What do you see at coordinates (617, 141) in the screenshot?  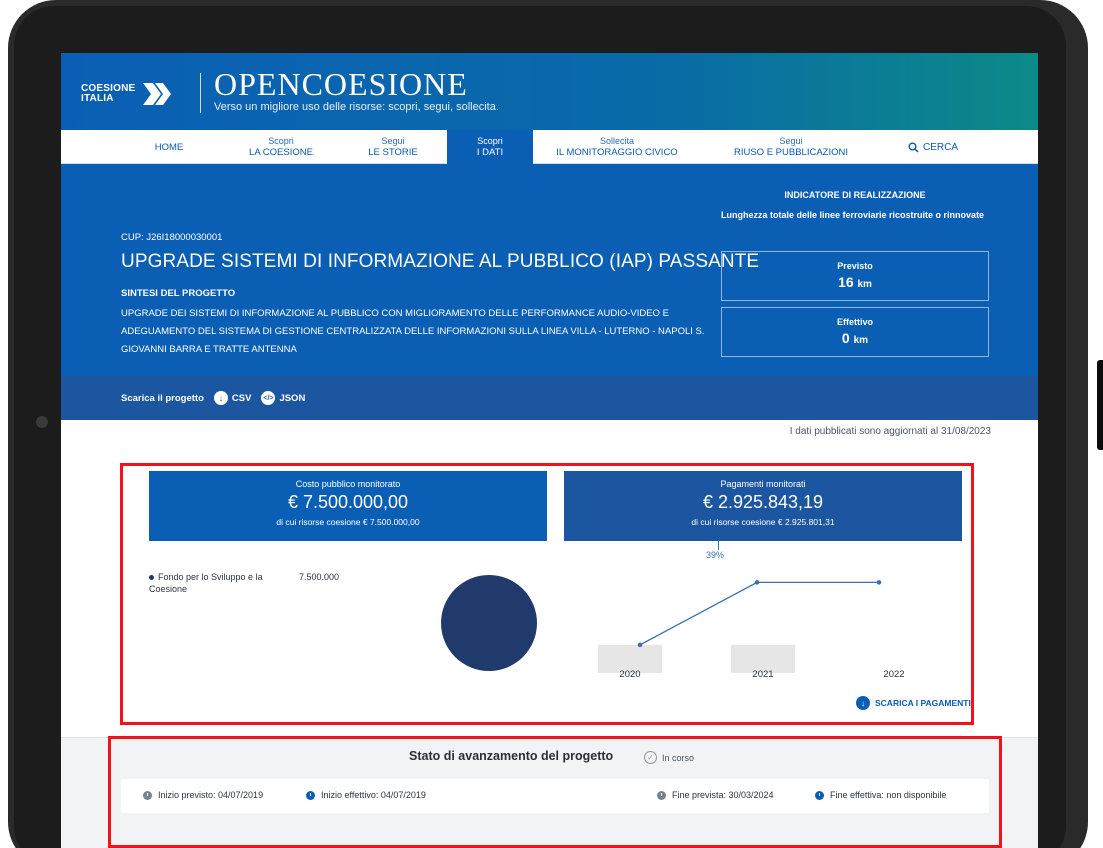 I see `nav-pre: Sollecita` at bounding box center [617, 141].